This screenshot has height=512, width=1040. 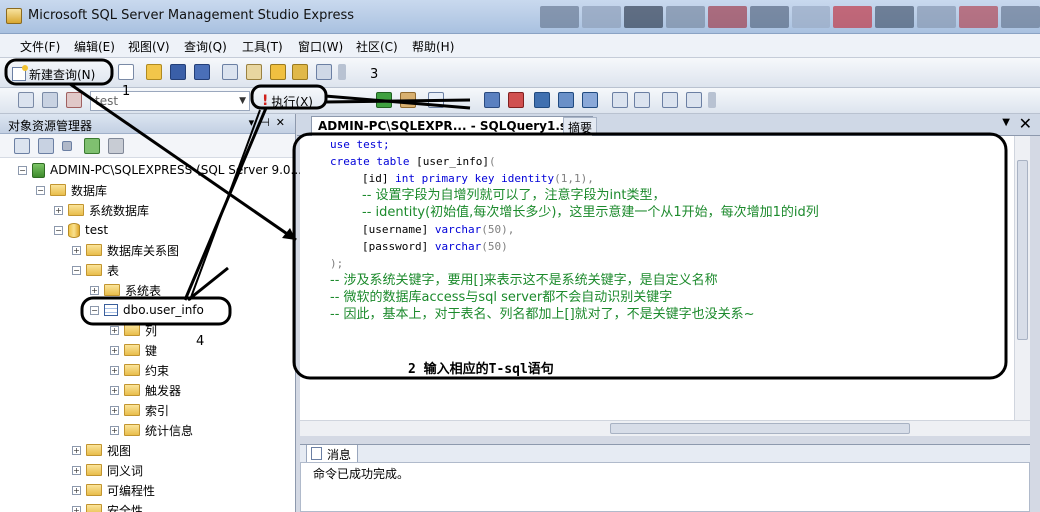 I want to click on xmla-query-icon, so click(x=324, y=72).